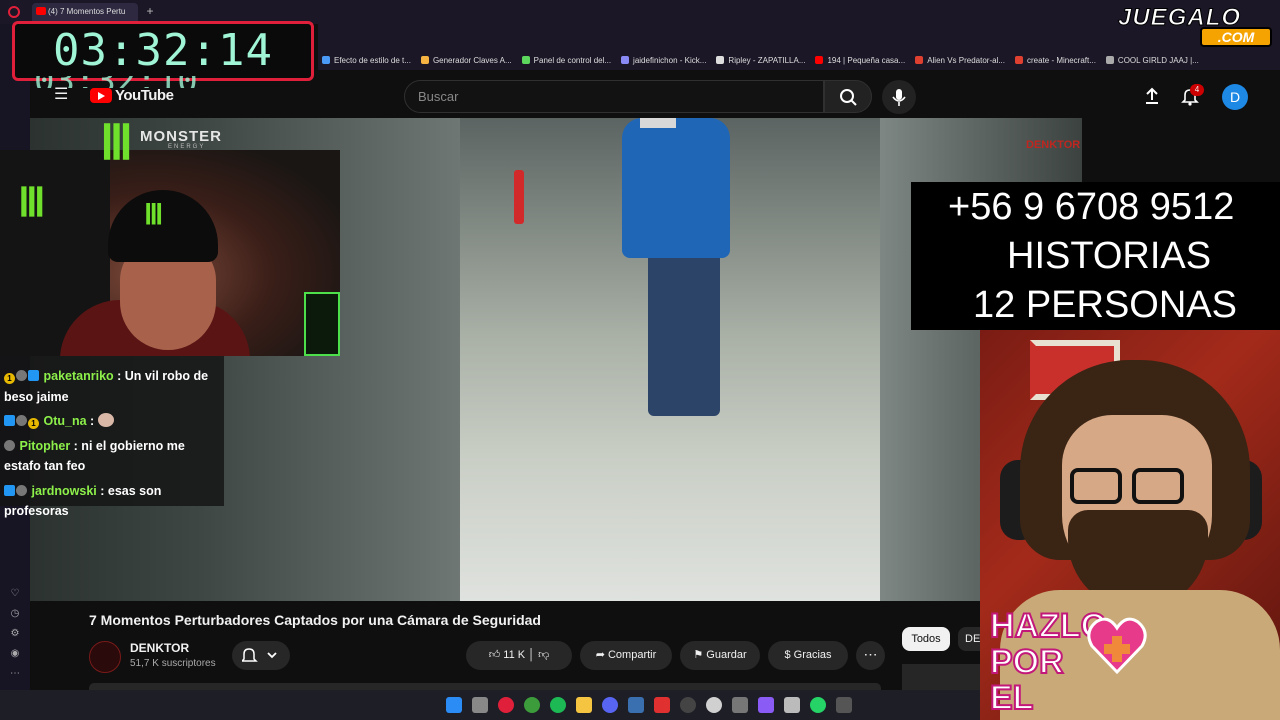 This screenshot has width=1280, height=720. What do you see at coordinates (485, 686) in the screenshot?
I see `description-box` at bounding box center [485, 686].